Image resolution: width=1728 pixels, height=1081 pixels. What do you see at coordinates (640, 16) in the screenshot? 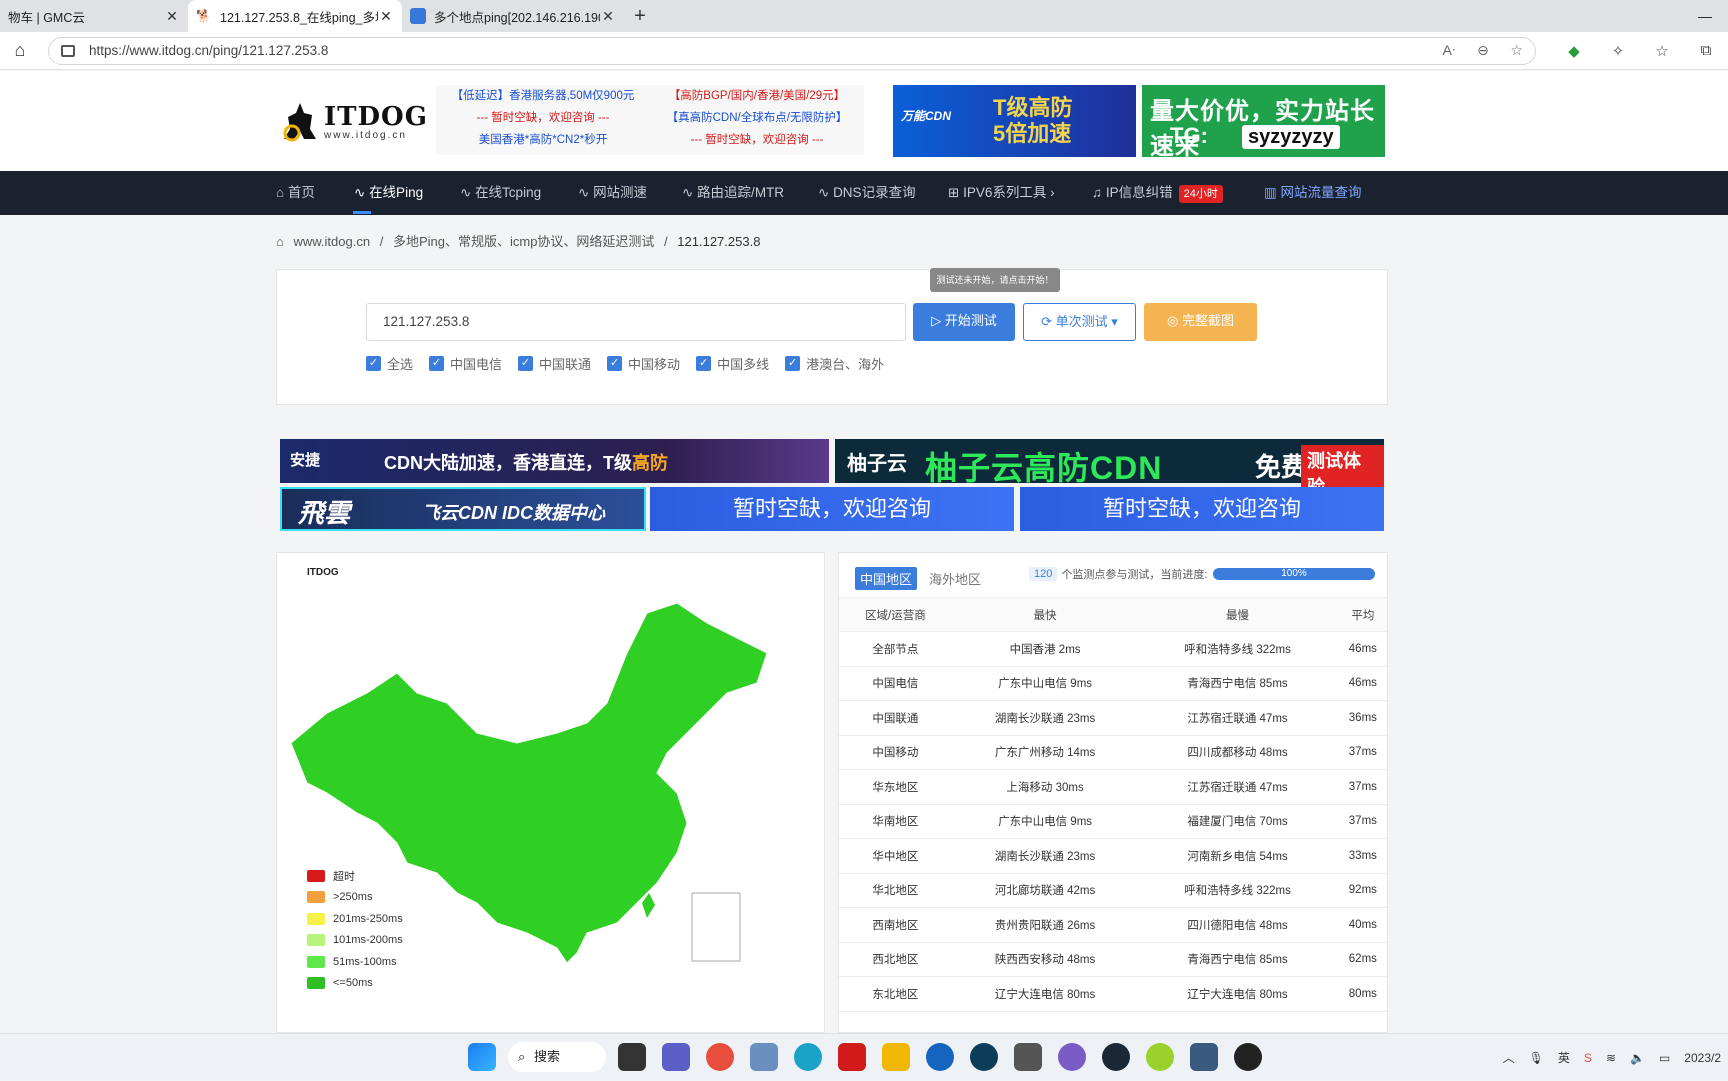
I see `new-tab-icon: +` at bounding box center [640, 16].